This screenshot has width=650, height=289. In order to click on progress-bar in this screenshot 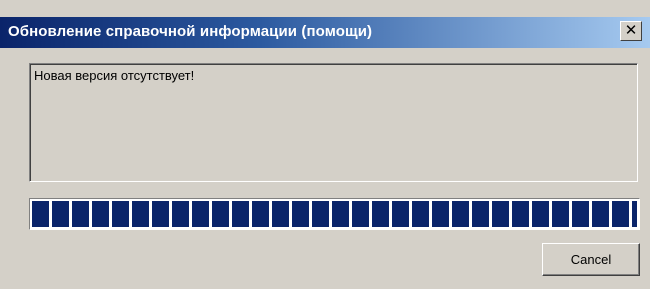, I will do `click(334, 214)`.